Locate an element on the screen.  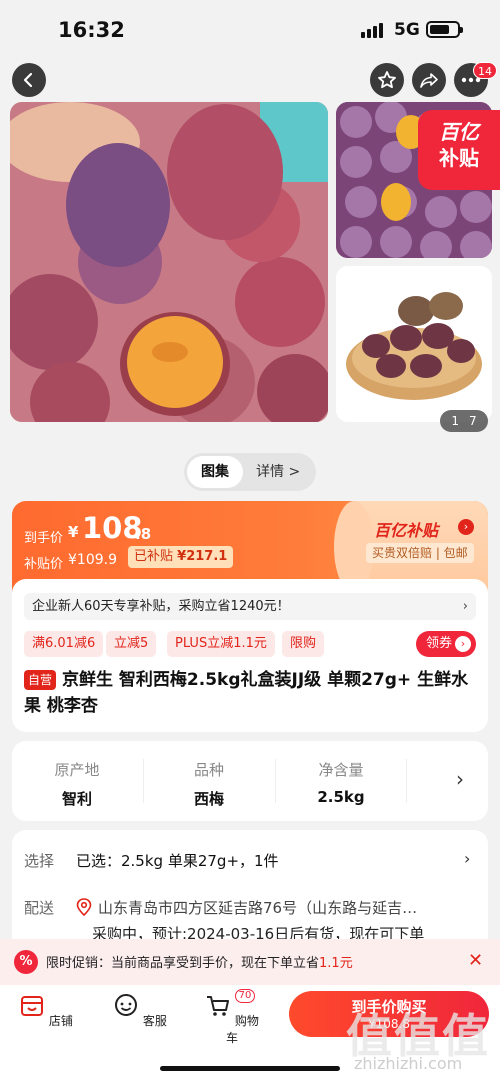
home-indicator is located at coordinates (250, 1068).